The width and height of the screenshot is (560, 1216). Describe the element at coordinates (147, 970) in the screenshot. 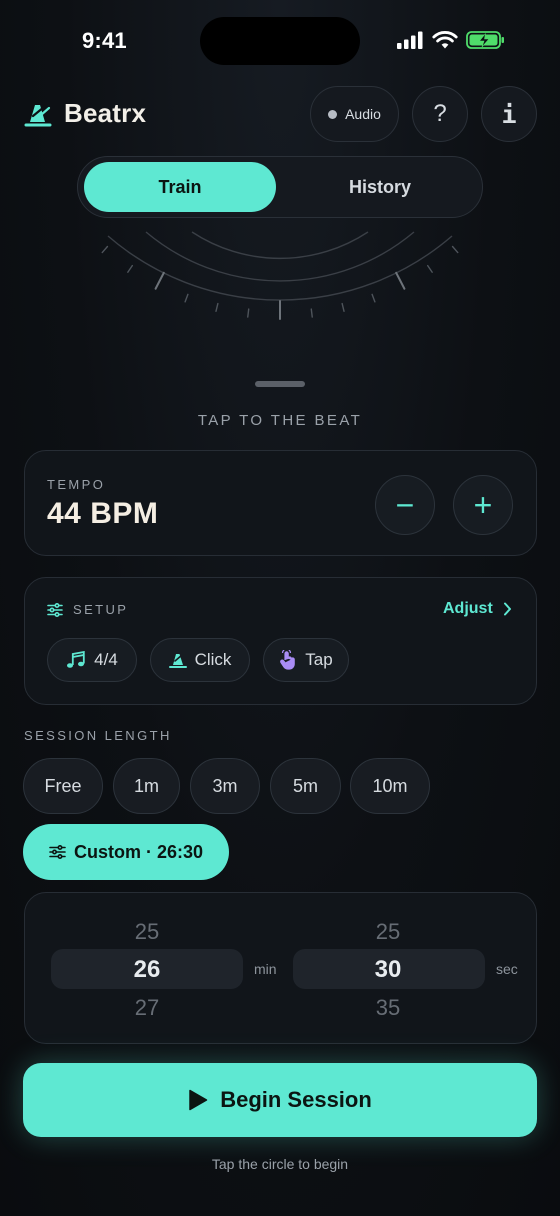

I see `minutes-selected: 26` at that location.